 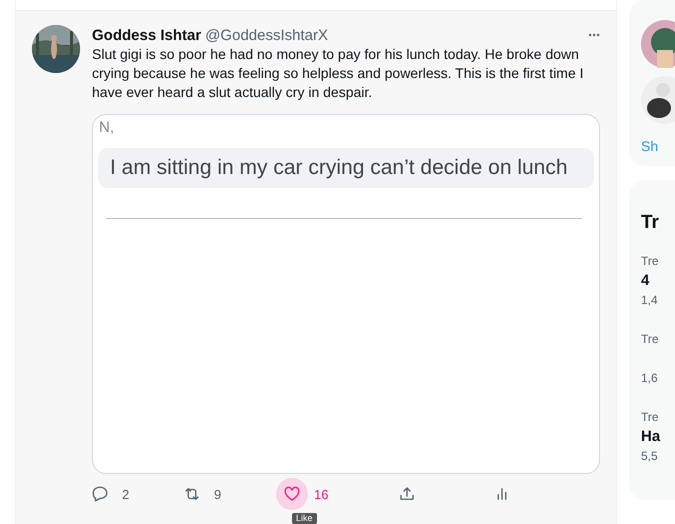 What do you see at coordinates (100, 494) in the screenshot?
I see `reply-icon` at bounding box center [100, 494].